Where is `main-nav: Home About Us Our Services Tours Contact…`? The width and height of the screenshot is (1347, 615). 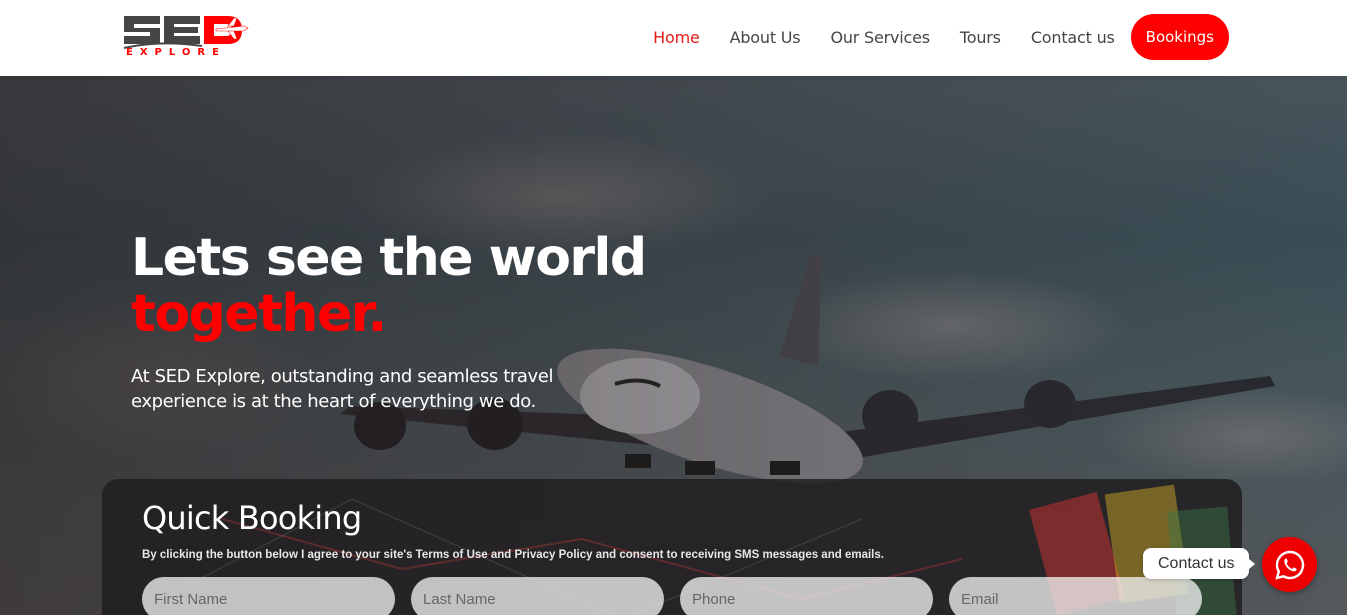 main-nav: Home About Us Our Services Tours Contact… is located at coordinates (941, 37).